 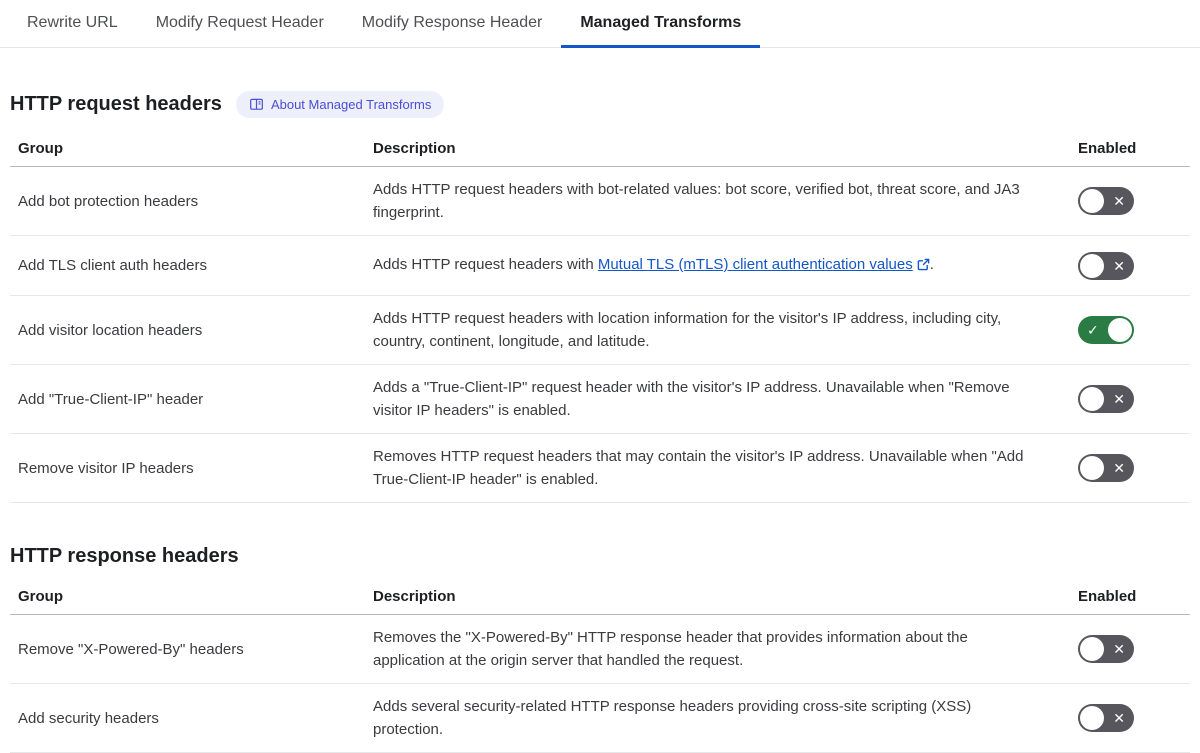 What do you see at coordinates (452, 23) in the screenshot?
I see `tab-modify-response-header: Modify Response Header` at bounding box center [452, 23].